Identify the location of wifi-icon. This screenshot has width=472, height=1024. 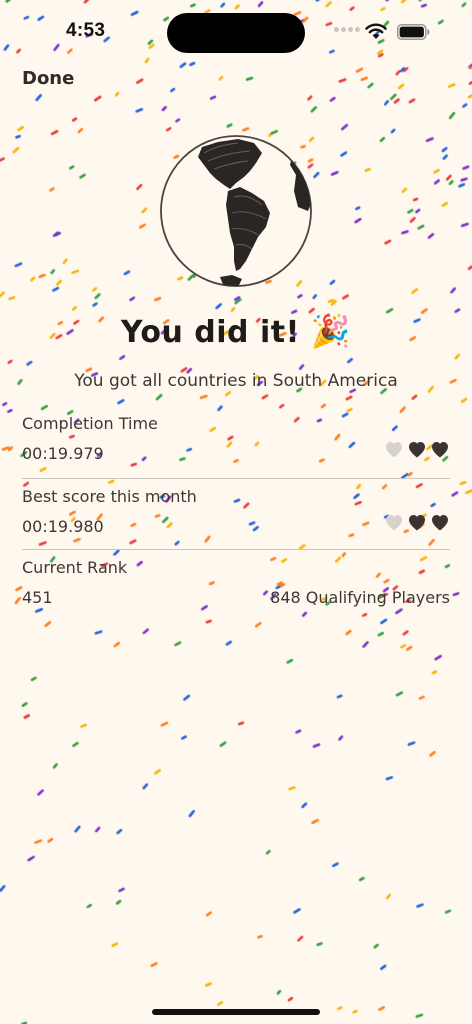
(376, 31).